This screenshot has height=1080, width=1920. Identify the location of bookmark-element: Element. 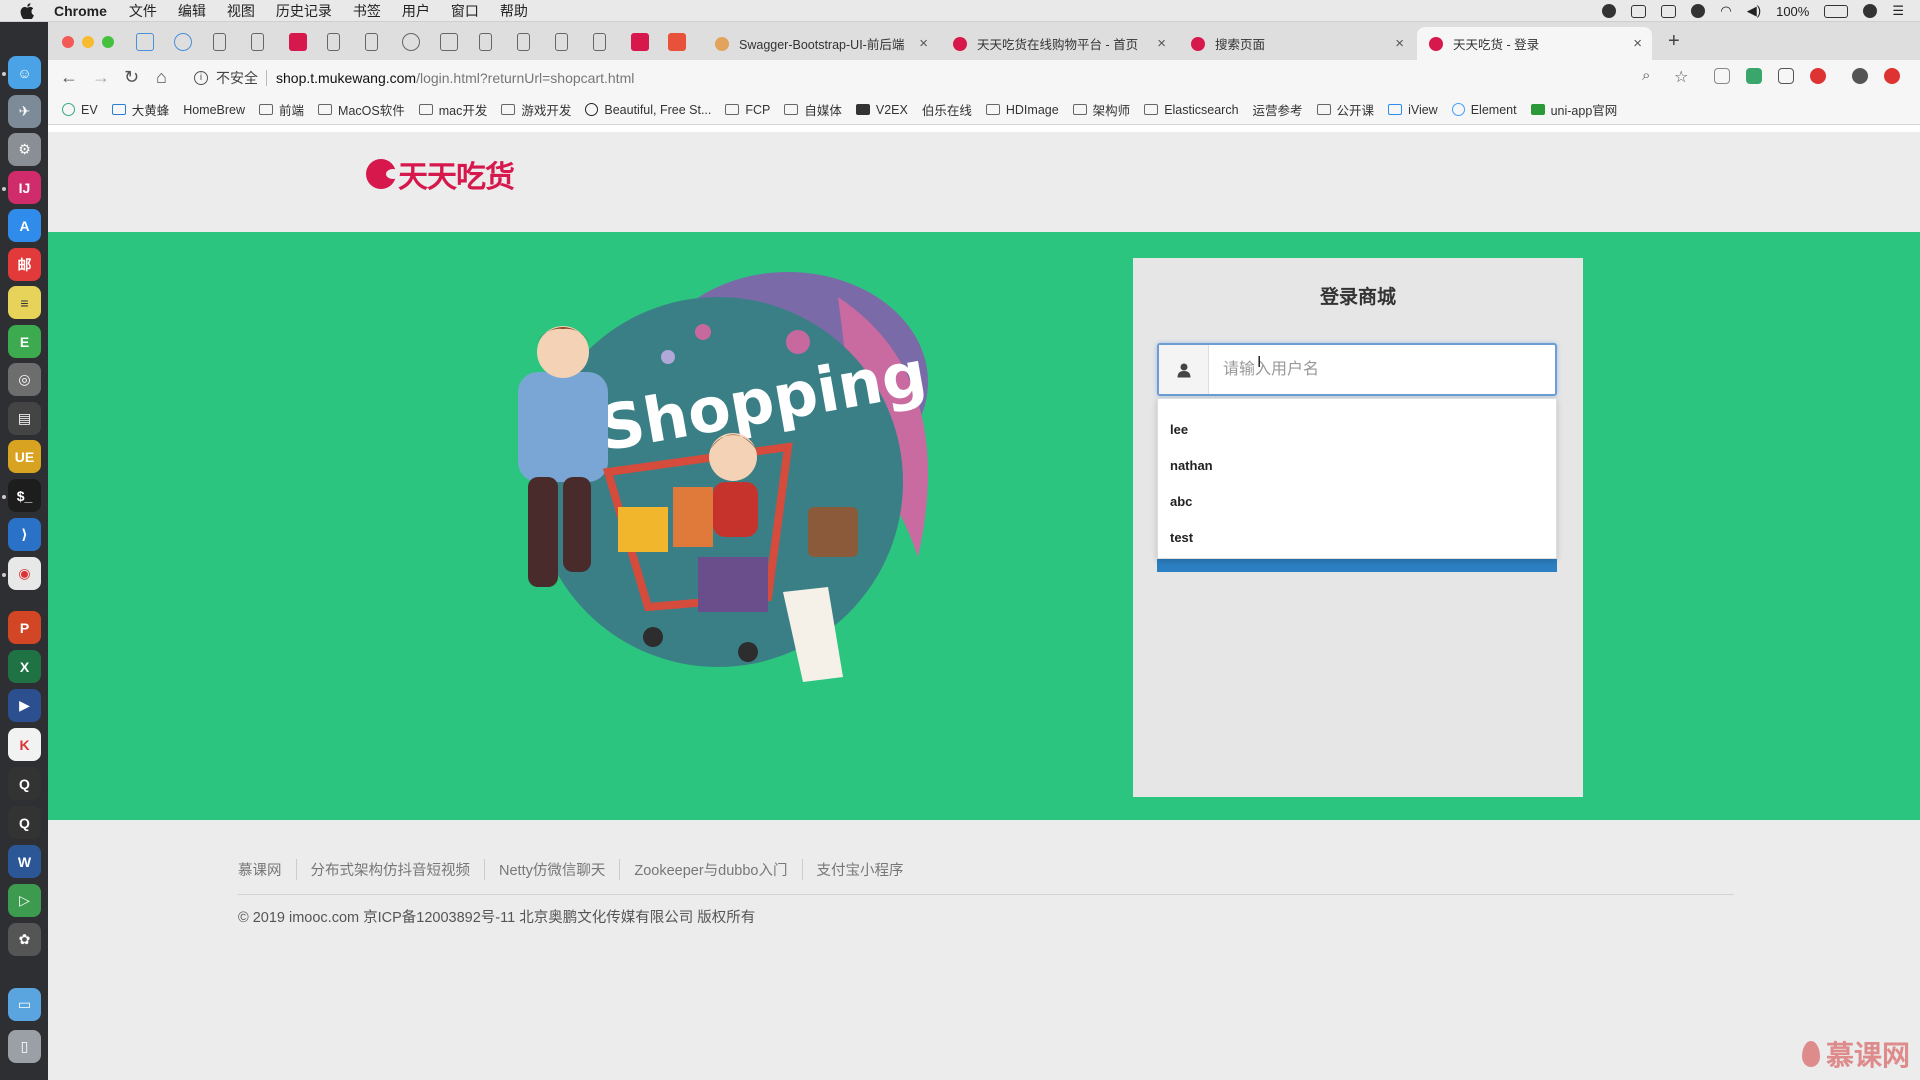
(1484, 110).